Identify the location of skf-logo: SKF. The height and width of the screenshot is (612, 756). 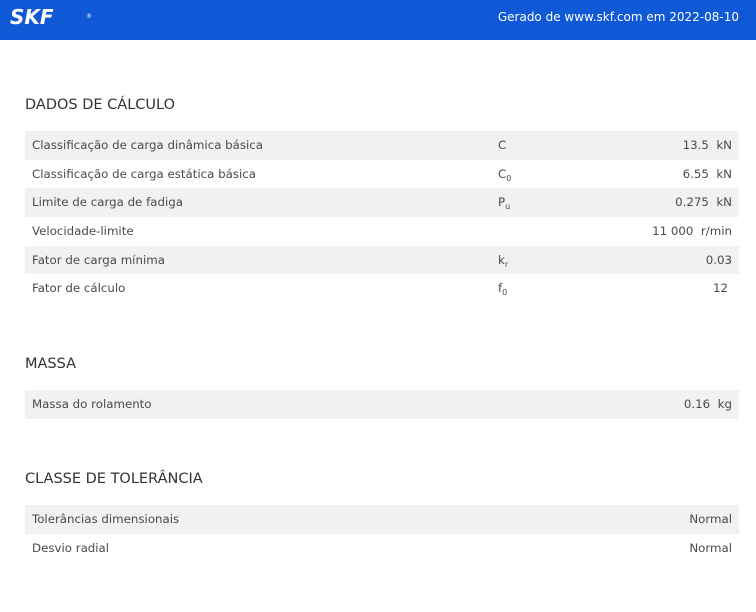
(32, 17).